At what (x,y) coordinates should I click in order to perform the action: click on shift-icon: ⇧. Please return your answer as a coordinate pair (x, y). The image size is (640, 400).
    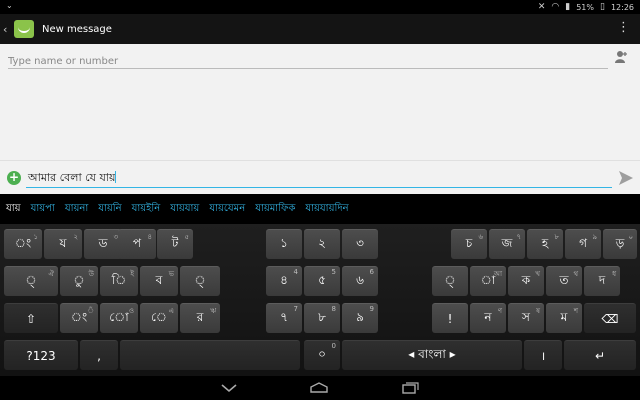
    Looking at the image, I should click on (31, 318).